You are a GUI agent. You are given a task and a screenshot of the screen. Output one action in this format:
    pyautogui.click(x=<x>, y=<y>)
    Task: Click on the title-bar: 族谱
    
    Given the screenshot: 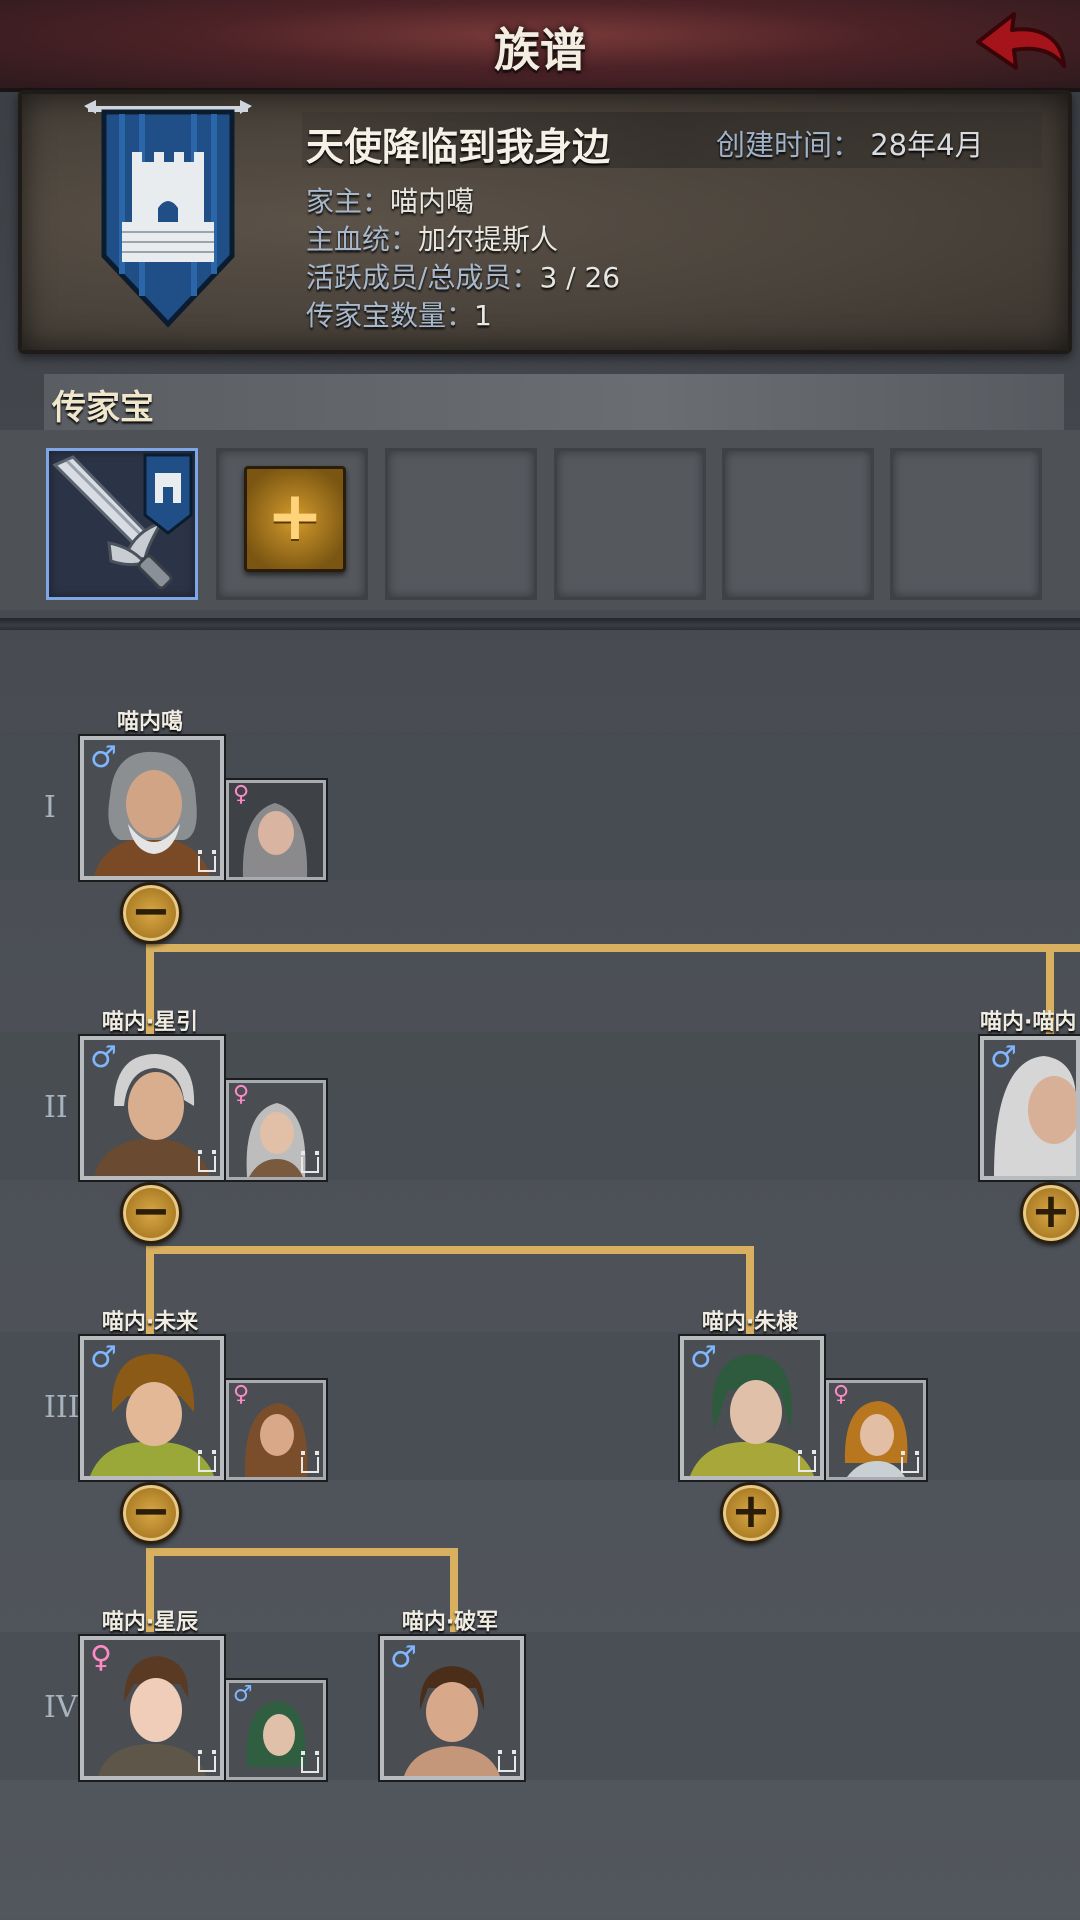 What is the action you would take?
    pyautogui.click(x=540, y=46)
    